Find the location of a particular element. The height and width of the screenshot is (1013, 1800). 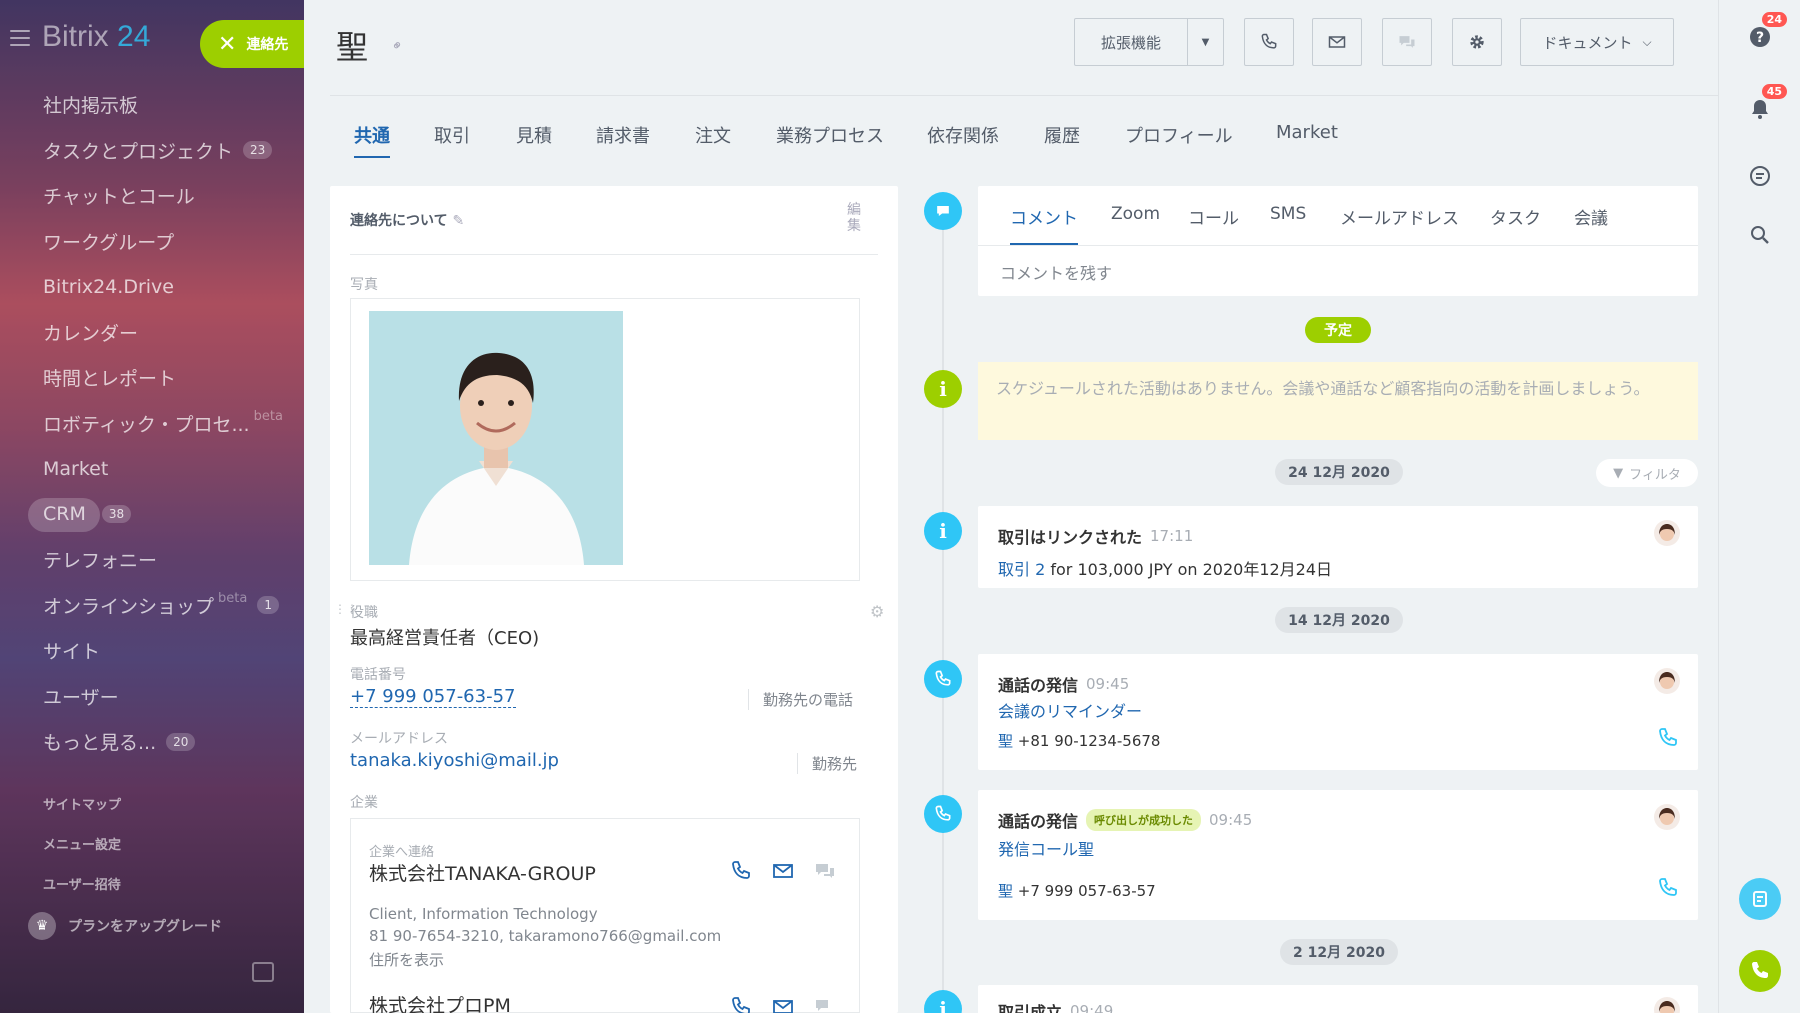

sidebar-item-sites: サイト is located at coordinates (152, 651).